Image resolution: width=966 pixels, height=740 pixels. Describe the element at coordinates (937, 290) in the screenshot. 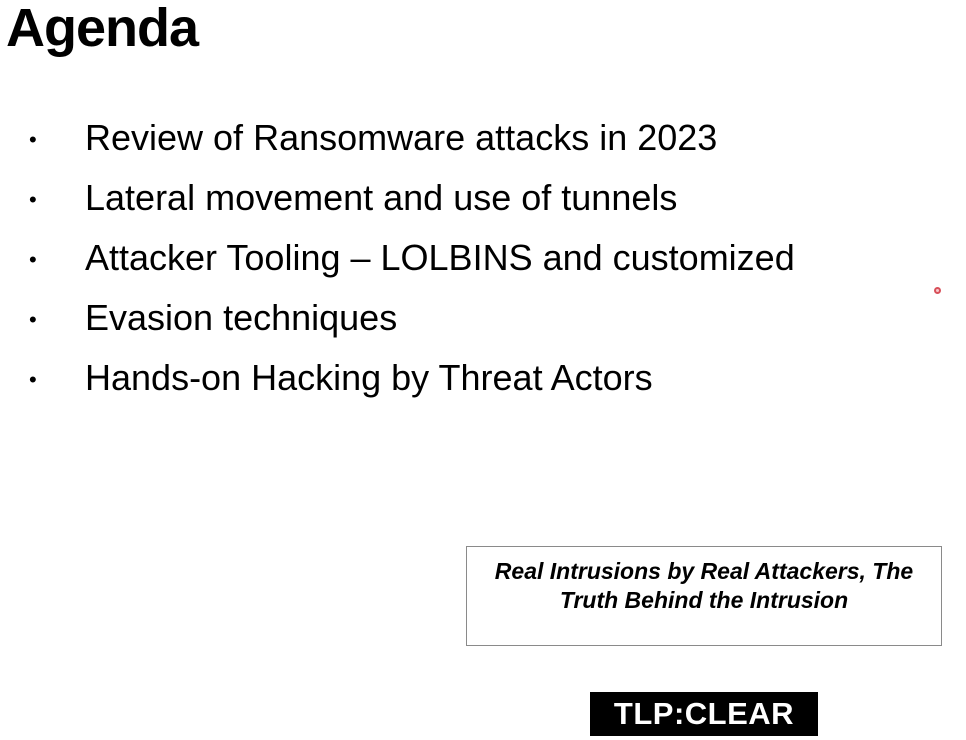

I see `laser-pointer-icon` at that location.